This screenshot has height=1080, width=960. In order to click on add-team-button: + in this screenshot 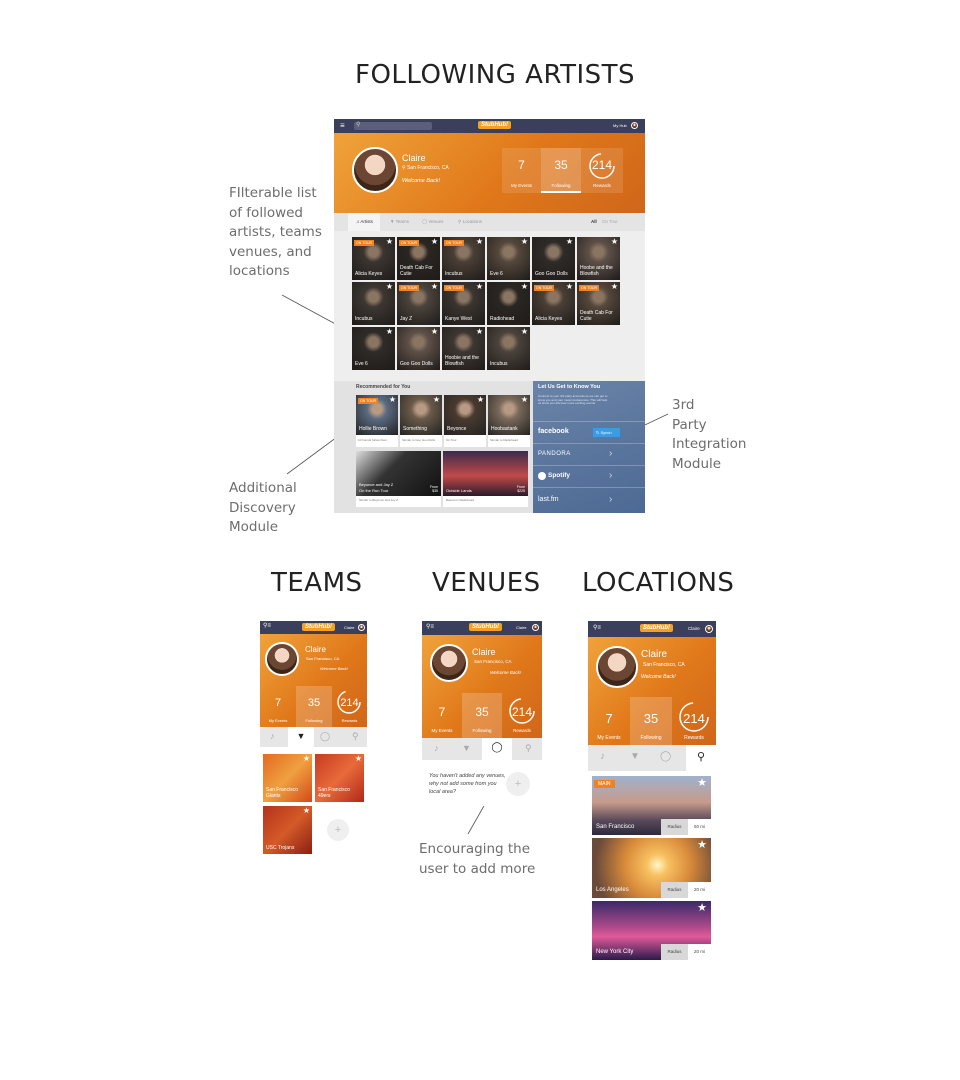, I will do `click(338, 830)`.